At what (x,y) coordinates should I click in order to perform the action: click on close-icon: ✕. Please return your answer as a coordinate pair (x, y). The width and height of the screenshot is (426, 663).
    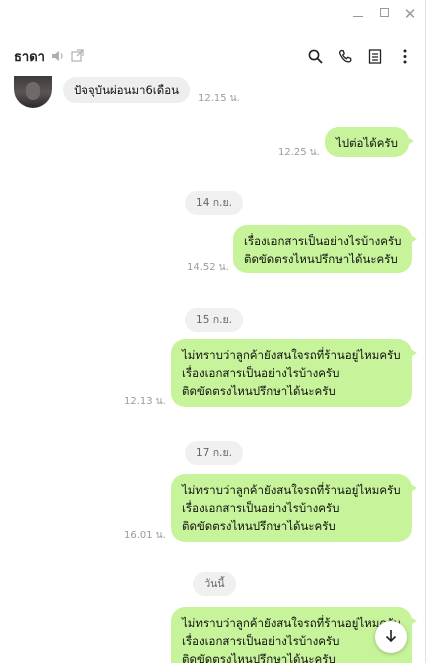
    Looking at the image, I should click on (410, 13).